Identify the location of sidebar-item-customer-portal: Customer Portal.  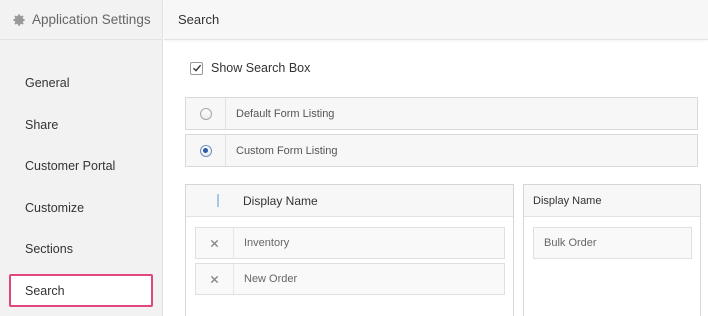
(81, 165).